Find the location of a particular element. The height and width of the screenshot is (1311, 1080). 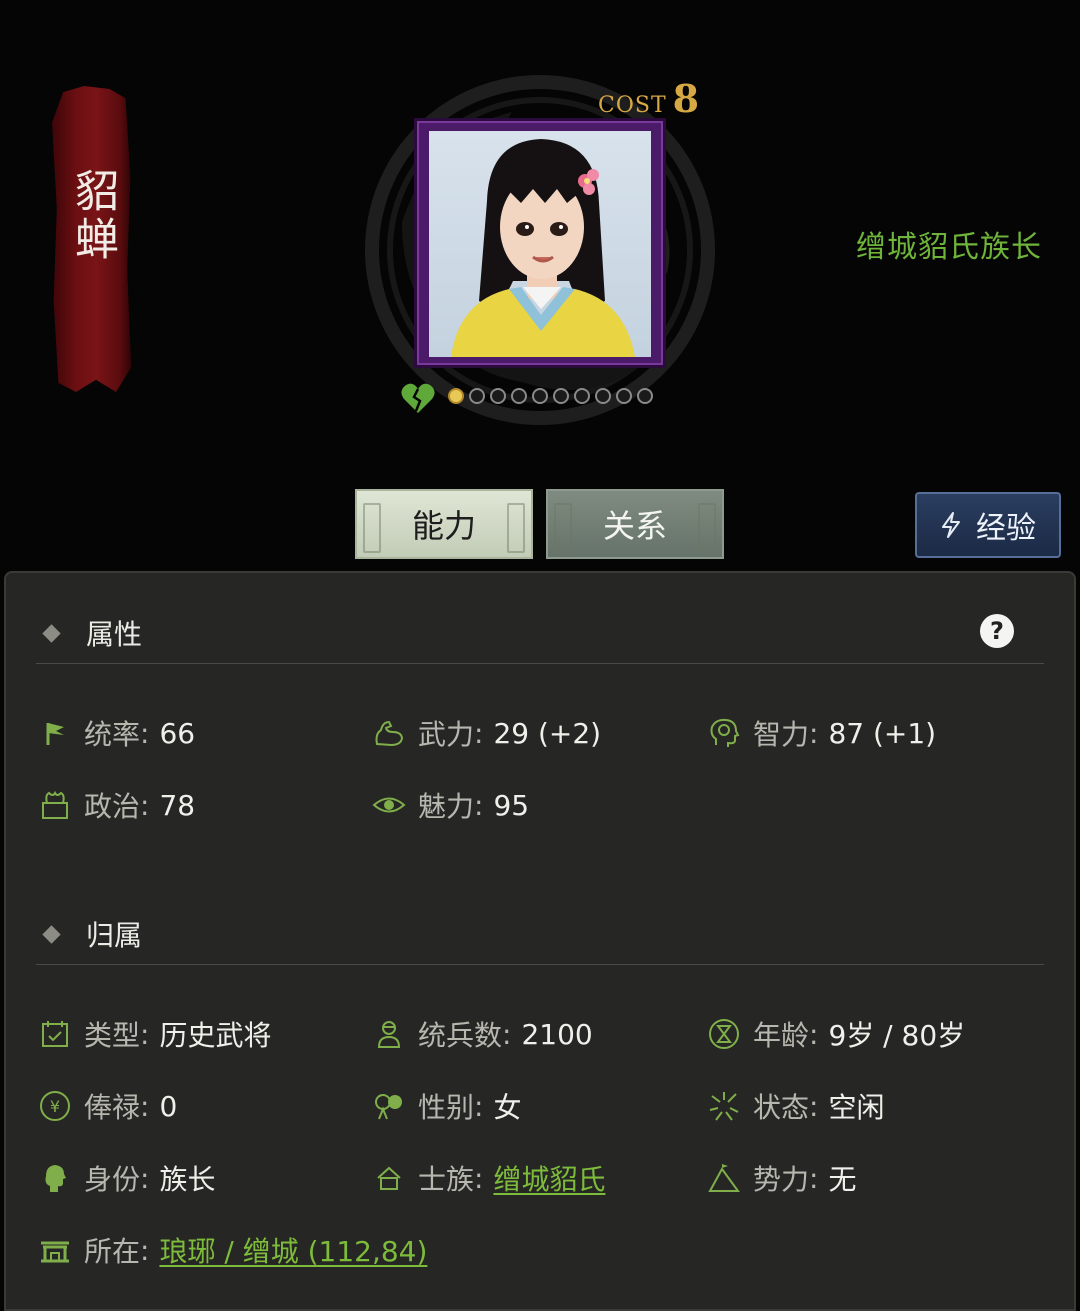

info-clan: 士族: 缯城貂氏 is located at coordinates (488, 1178).